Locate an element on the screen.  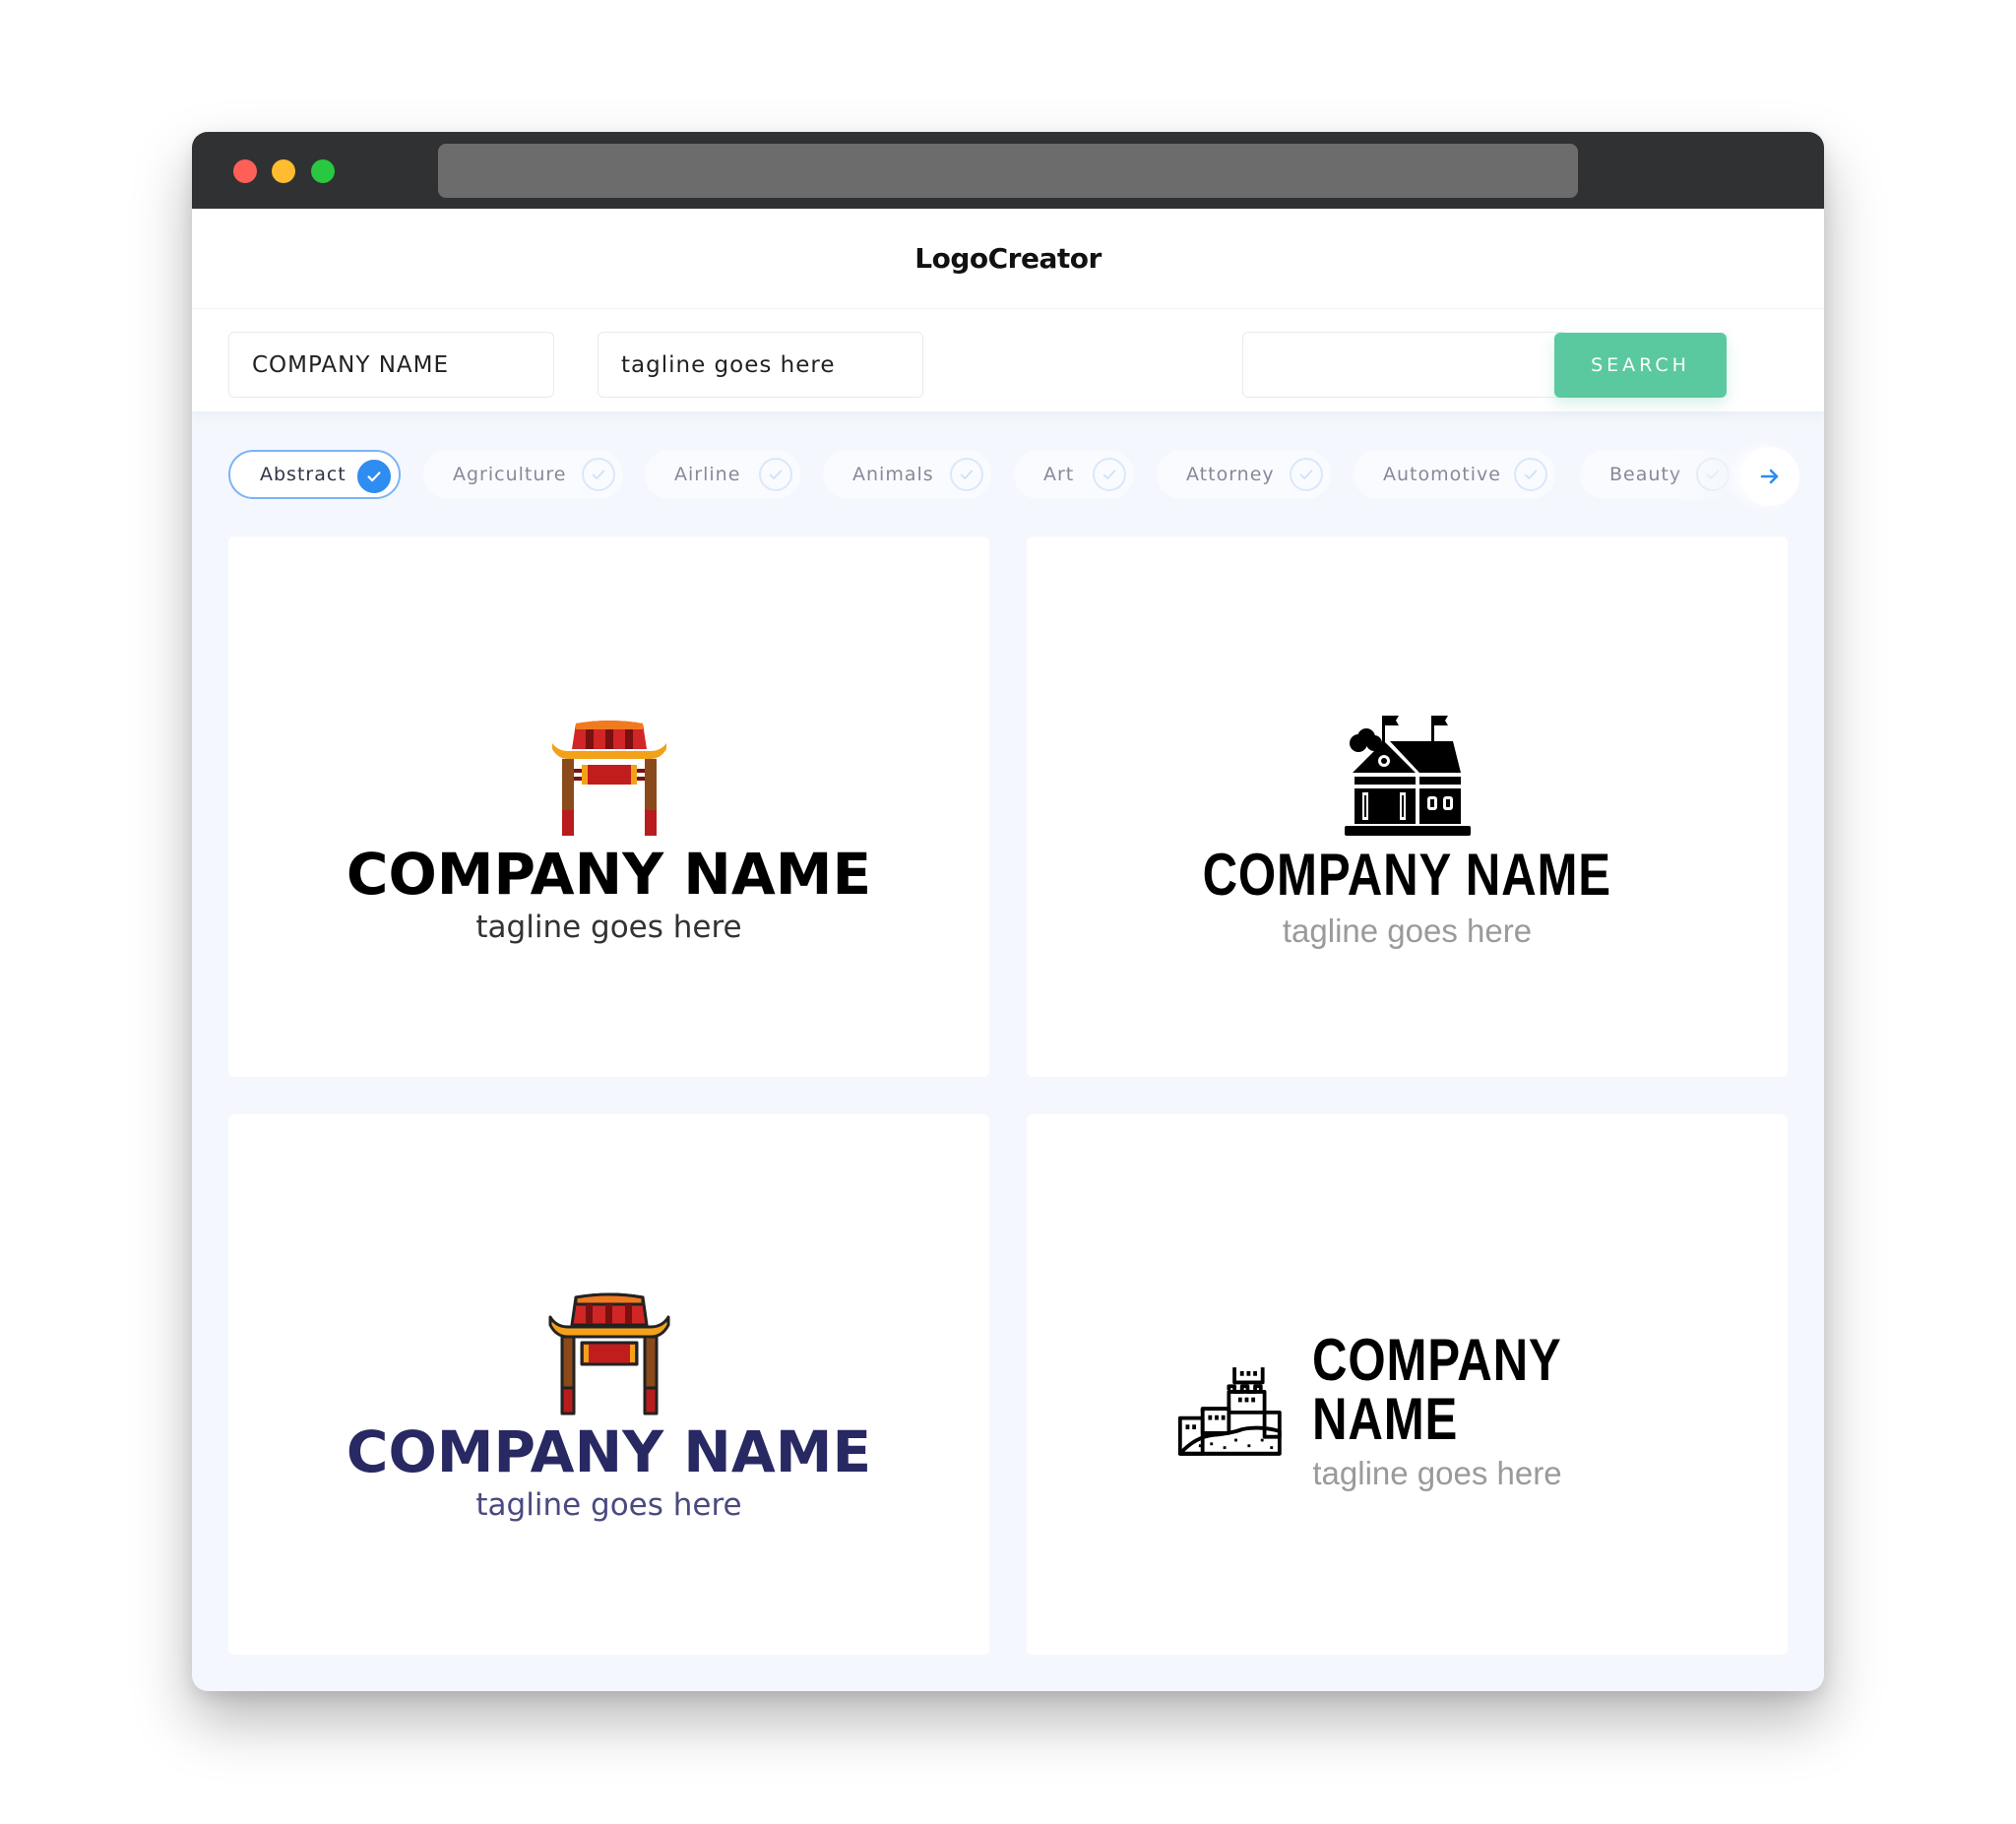
search-button: SEARCH is located at coordinates (1640, 365).